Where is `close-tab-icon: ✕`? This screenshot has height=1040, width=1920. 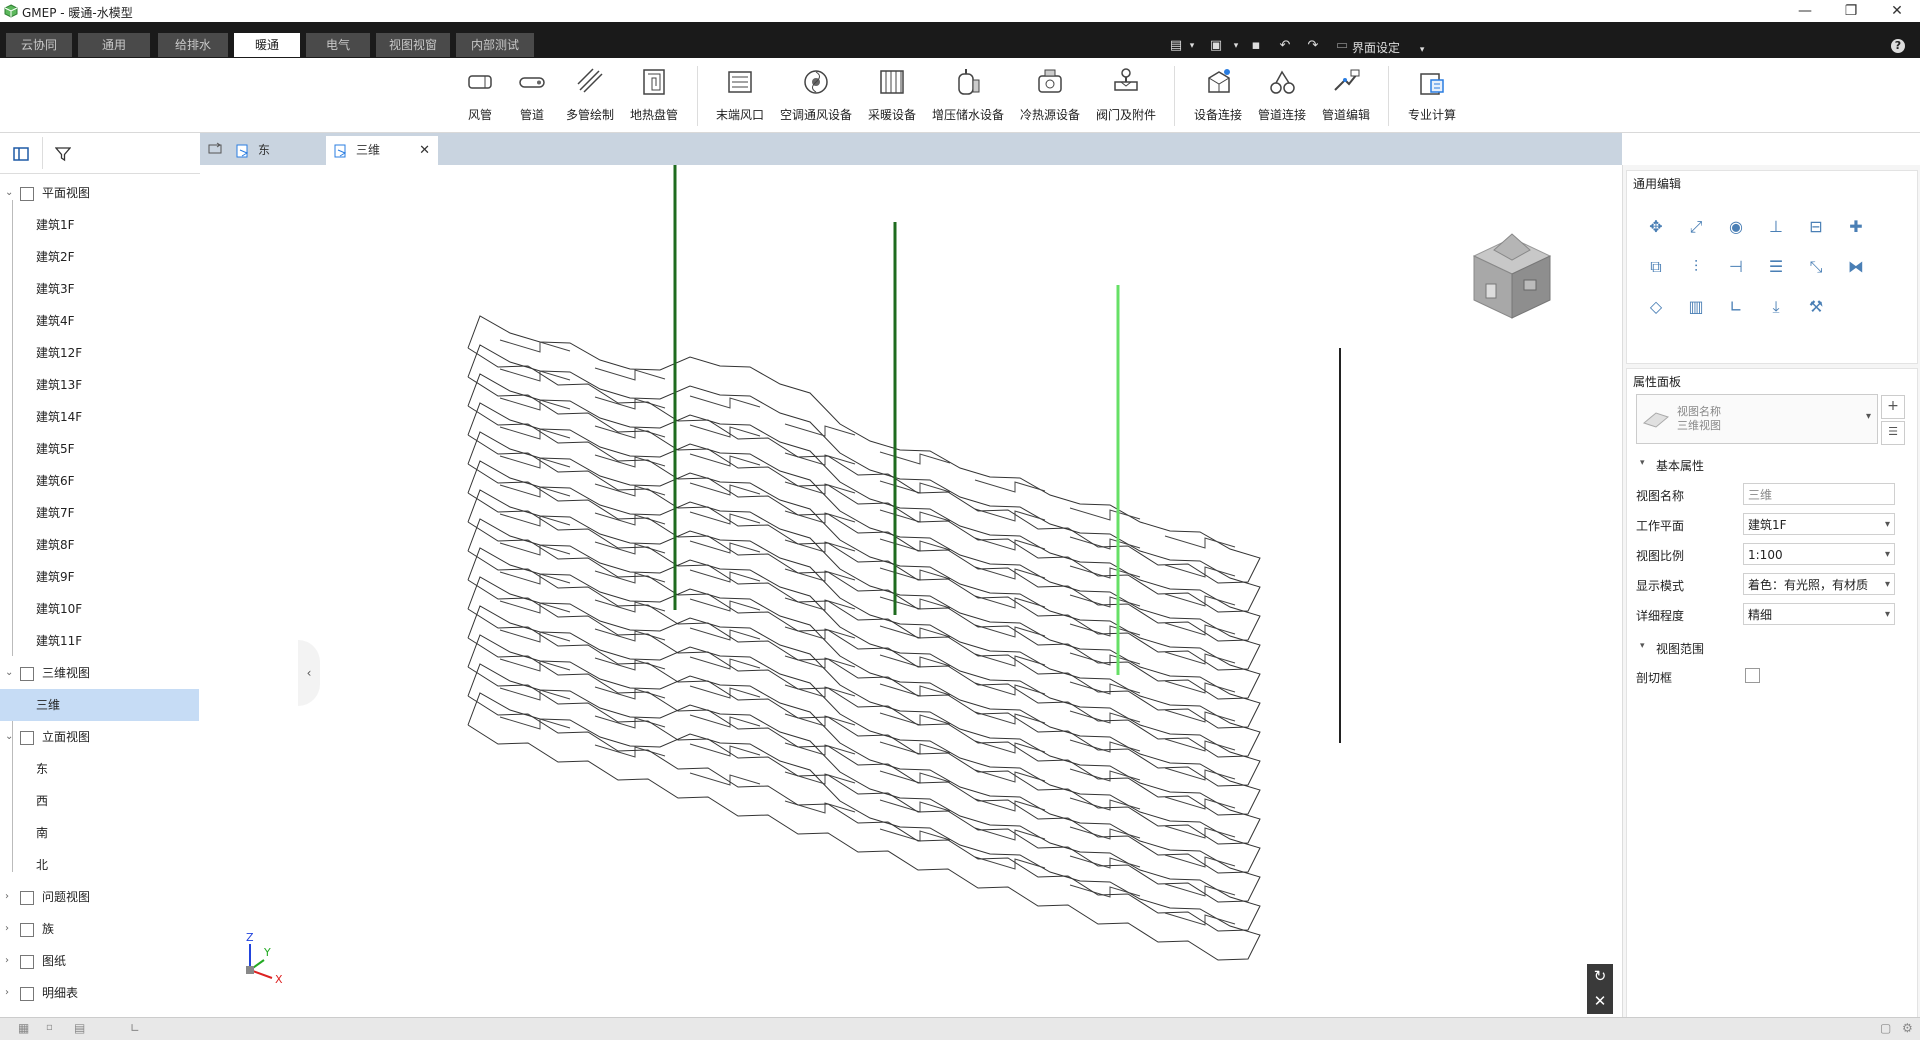 close-tab-icon: ✕ is located at coordinates (424, 150).